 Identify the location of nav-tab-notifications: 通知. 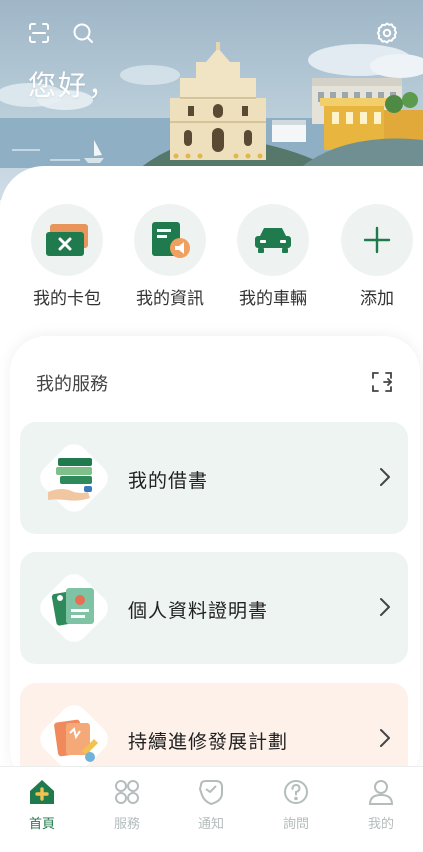
(211, 804).